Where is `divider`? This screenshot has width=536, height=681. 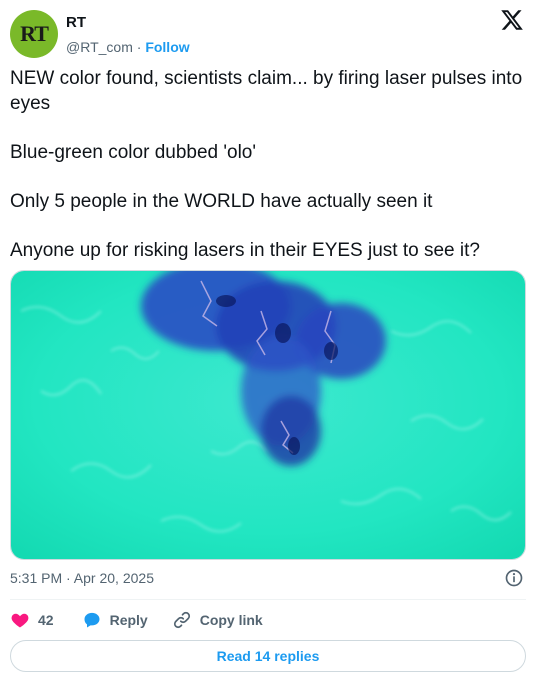
divider is located at coordinates (268, 599).